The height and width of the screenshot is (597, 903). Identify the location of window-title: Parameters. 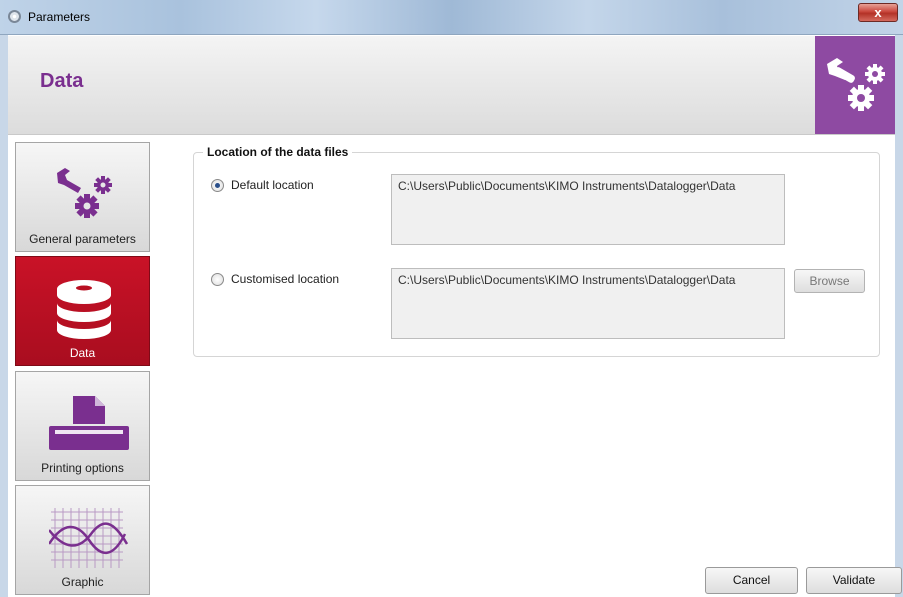
(59, 17).